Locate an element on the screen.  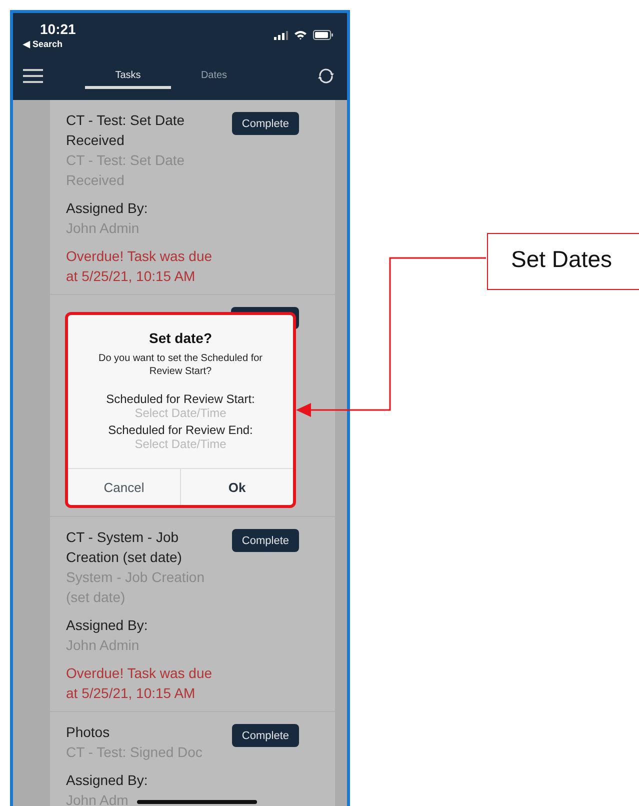
task-title: Photos is located at coordinates (88, 732).